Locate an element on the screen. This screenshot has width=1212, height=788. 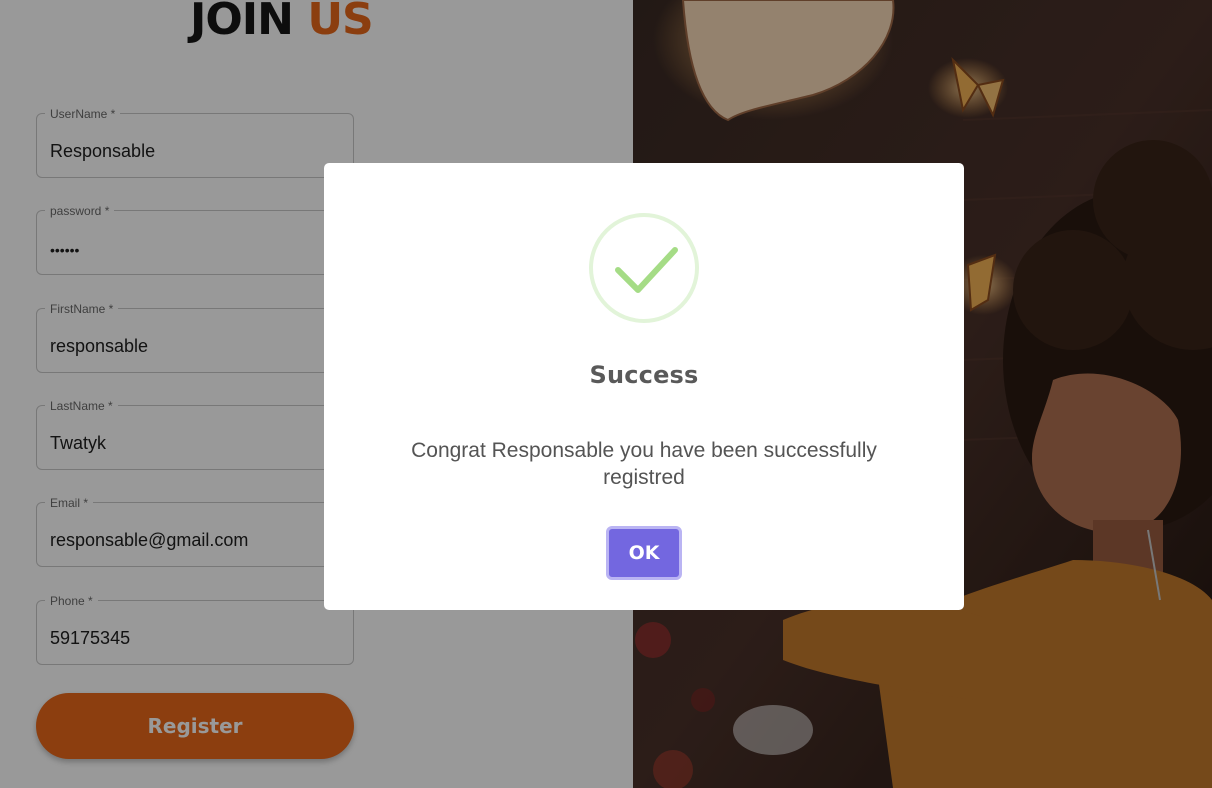
dialog-title: Success is located at coordinates (644, 375).